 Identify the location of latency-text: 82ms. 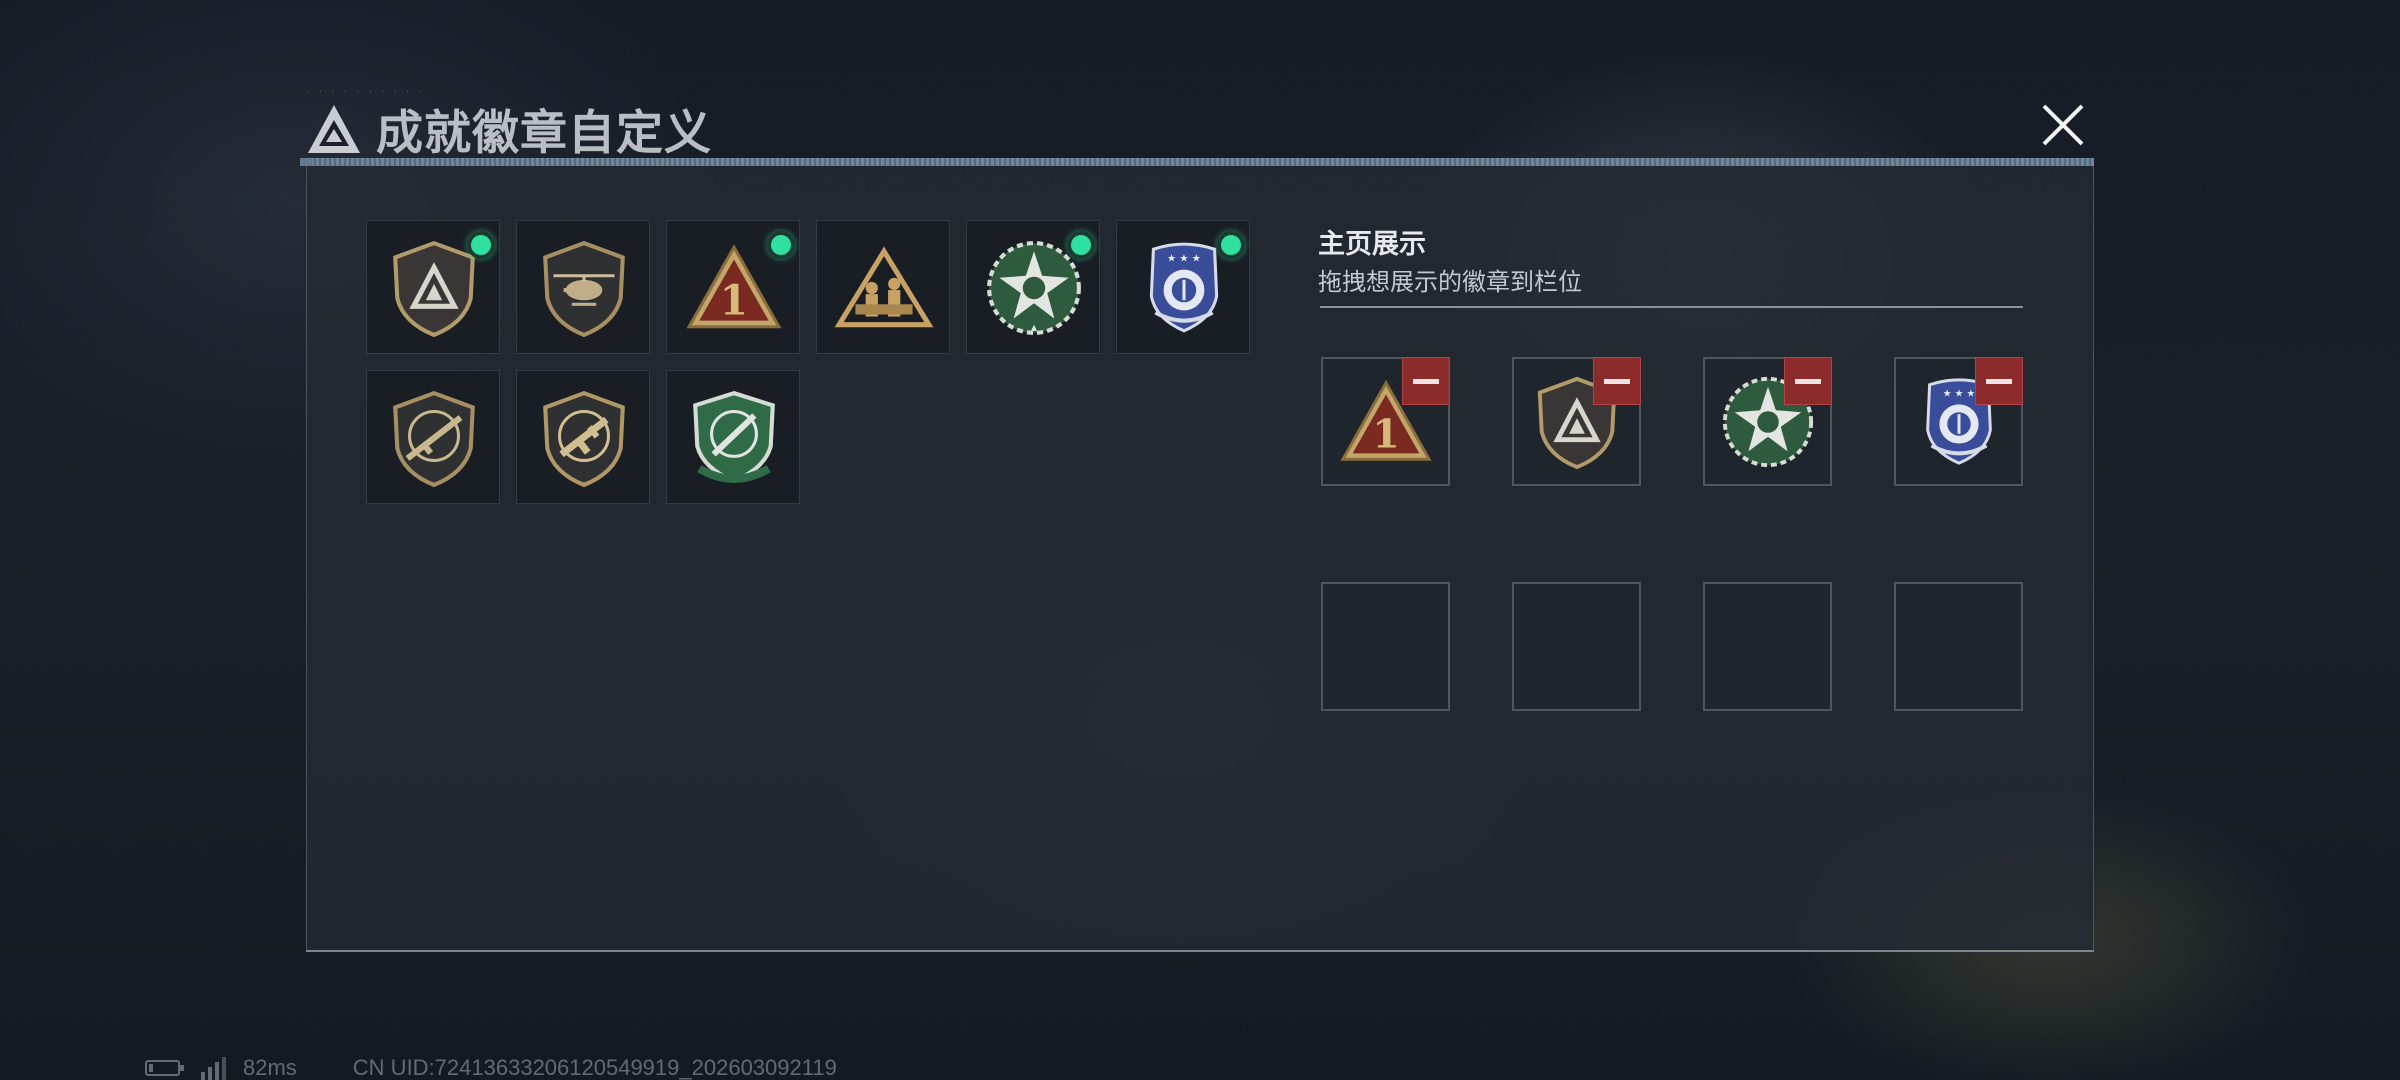
(270, 1067).